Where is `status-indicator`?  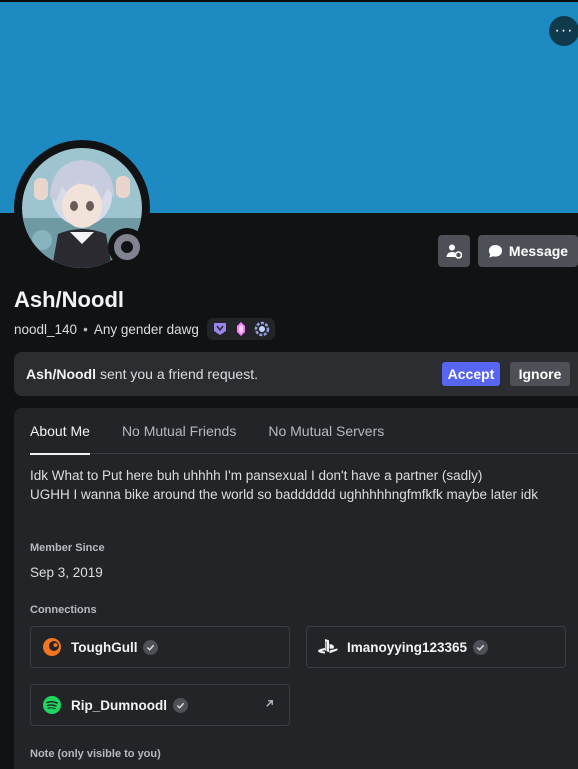 status-indicator is located at coordinates (127, 247).